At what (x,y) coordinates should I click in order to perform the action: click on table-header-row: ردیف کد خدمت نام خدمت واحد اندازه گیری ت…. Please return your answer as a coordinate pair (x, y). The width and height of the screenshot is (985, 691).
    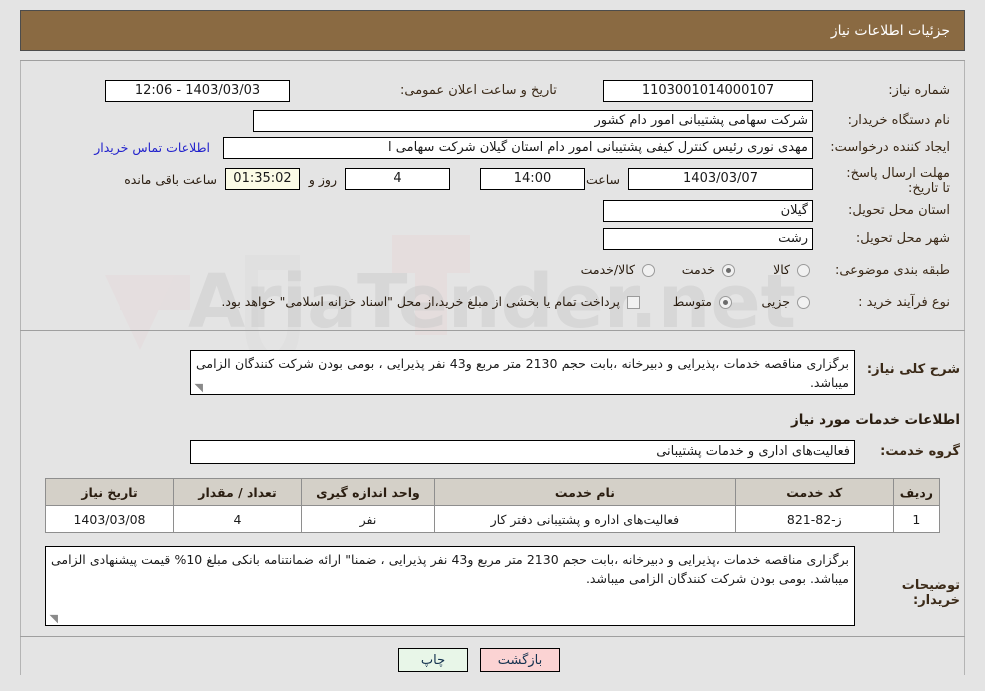
    Looking at the image, I should click on (493, 492).